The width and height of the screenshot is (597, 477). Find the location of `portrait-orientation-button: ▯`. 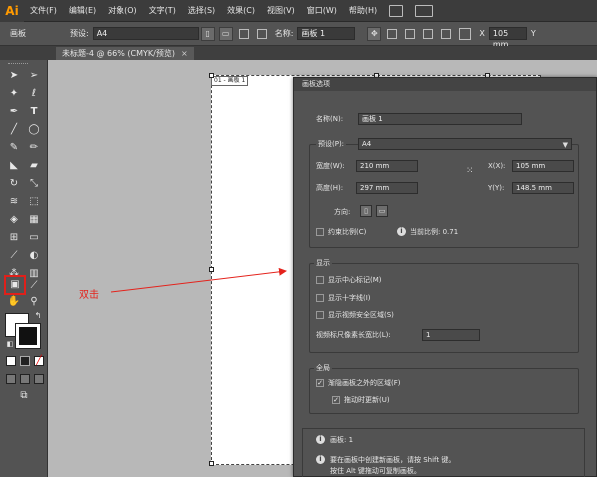

portrait-orientation-button: ▯ is located at coordinates (366, 211).